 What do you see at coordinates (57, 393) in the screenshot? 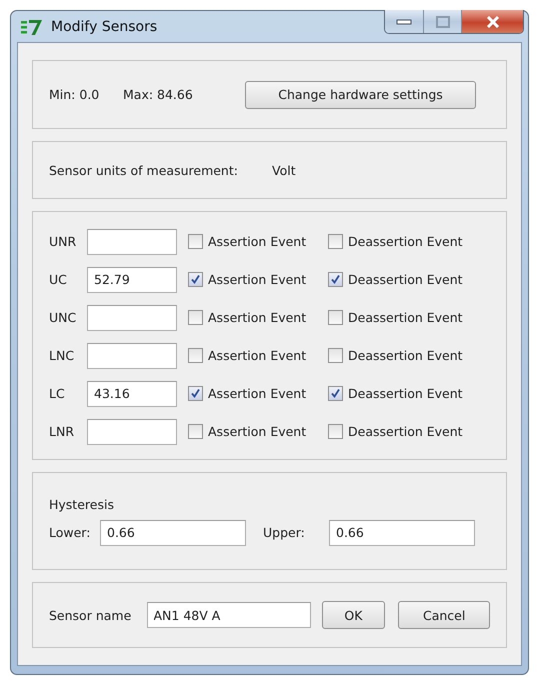
I see `threshold-label: LC` at bounding box center [57, 393].